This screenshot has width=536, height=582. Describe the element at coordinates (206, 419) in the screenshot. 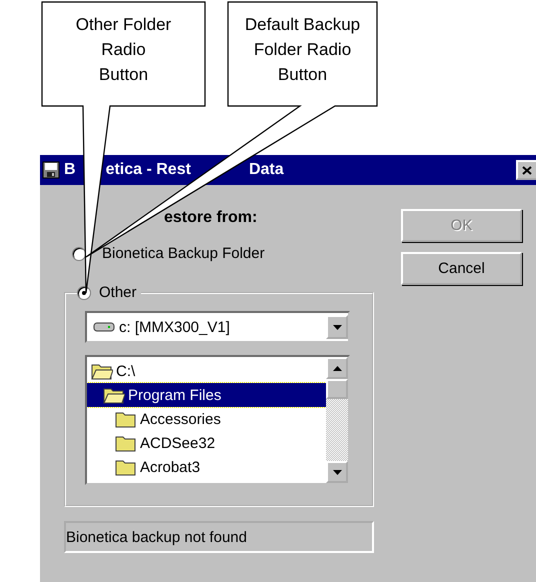

I see `folder-item: Accessories` at that location.